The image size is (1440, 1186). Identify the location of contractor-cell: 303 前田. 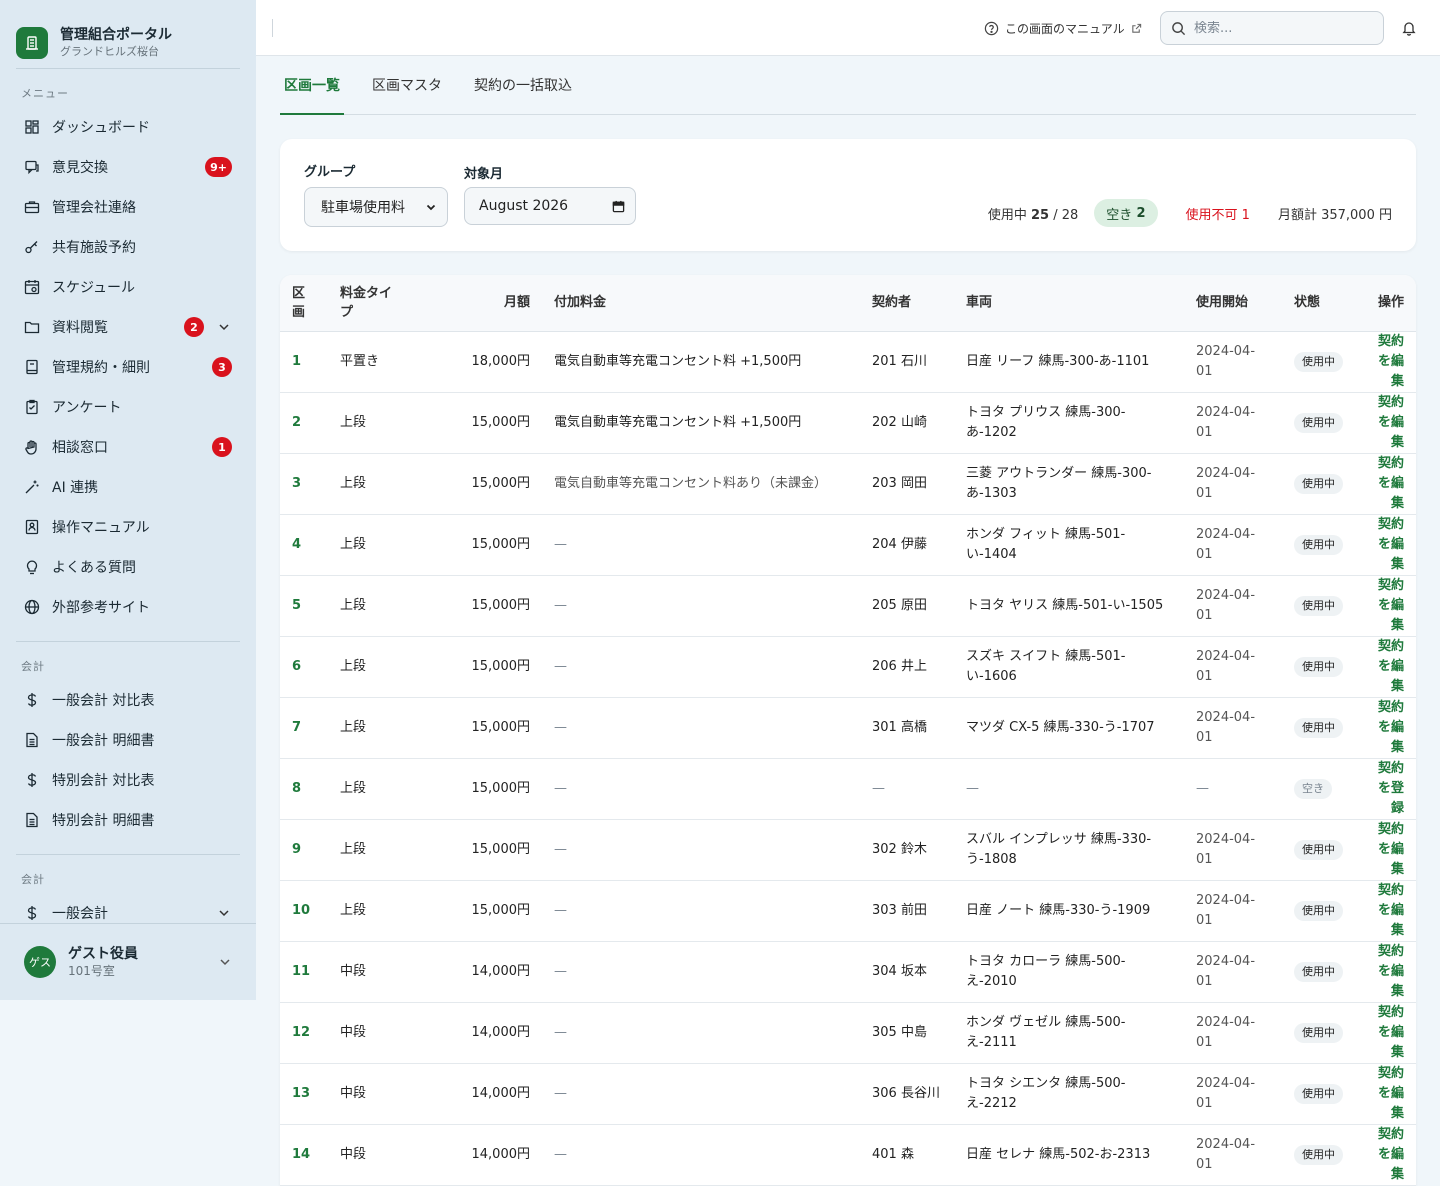
(907, 911).